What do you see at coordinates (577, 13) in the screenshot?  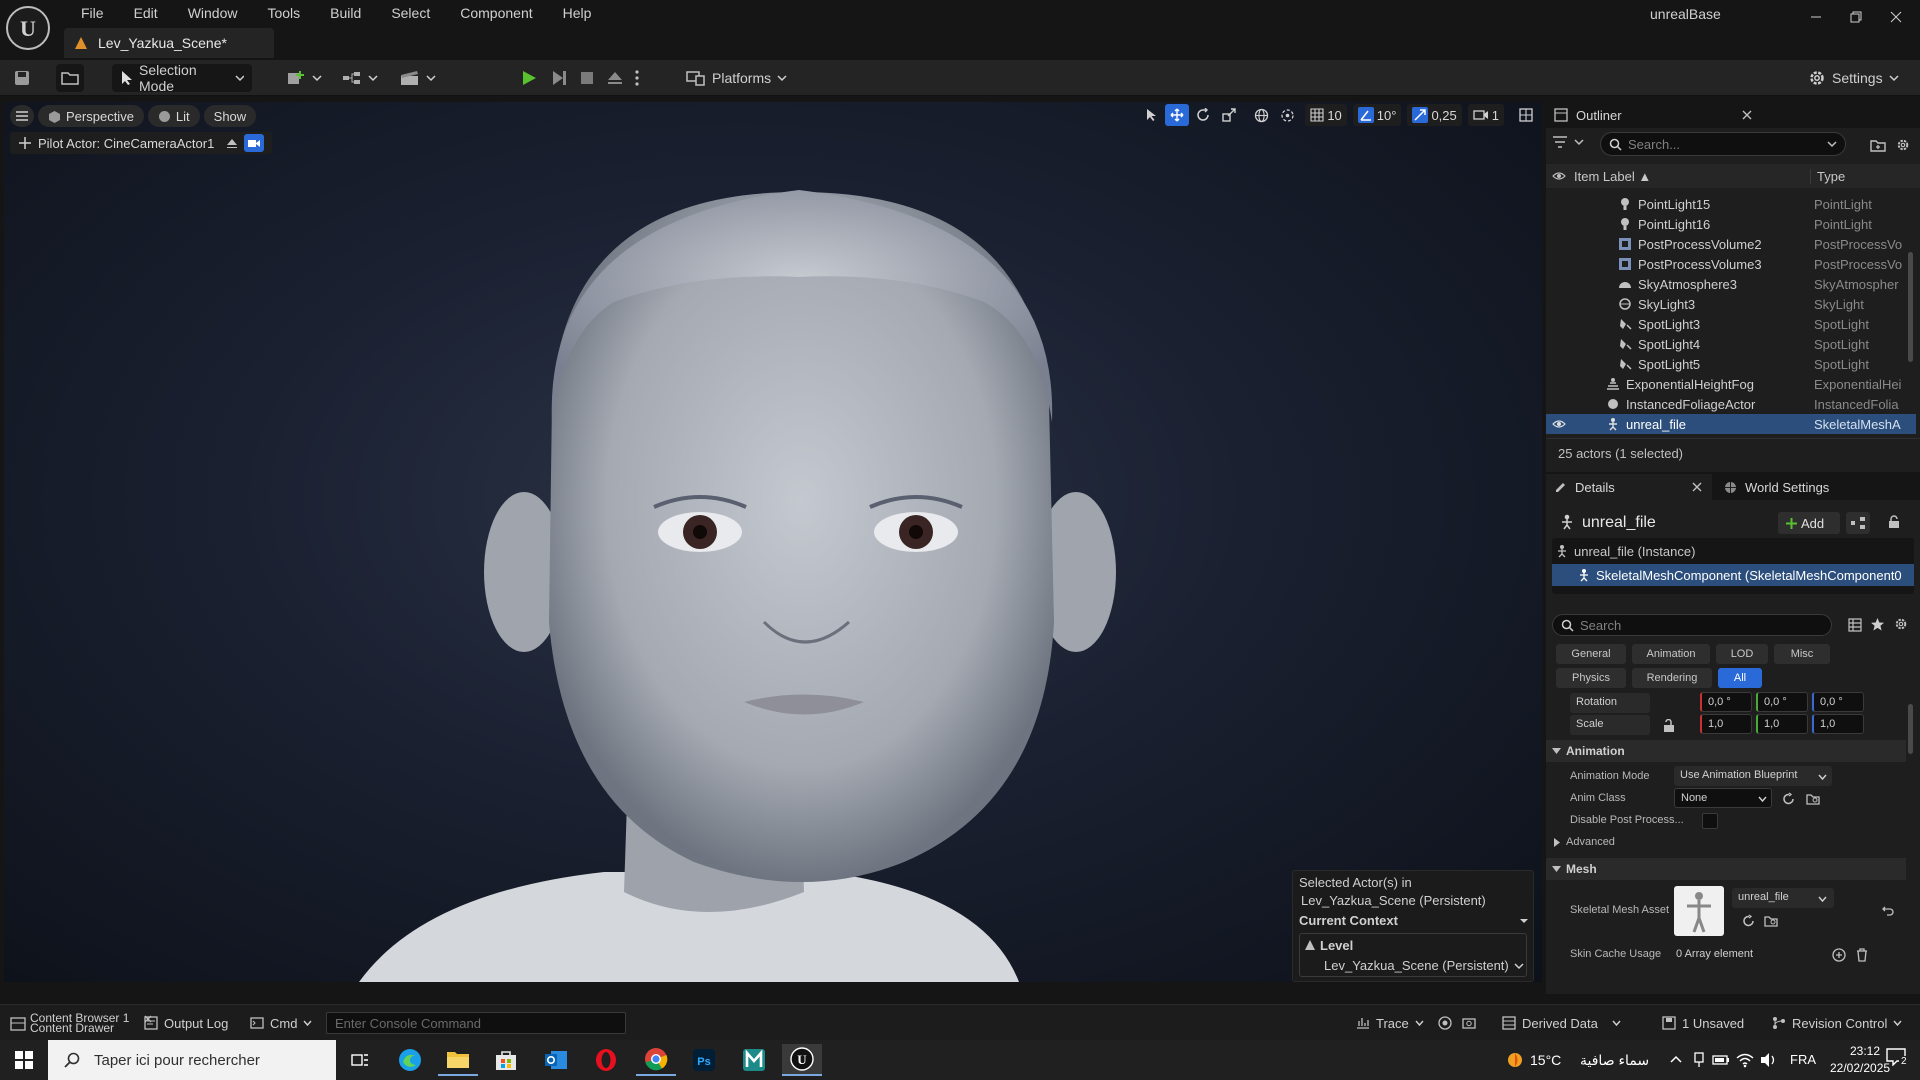 I see `menu-help: Help` at bounding box center [577, 13].